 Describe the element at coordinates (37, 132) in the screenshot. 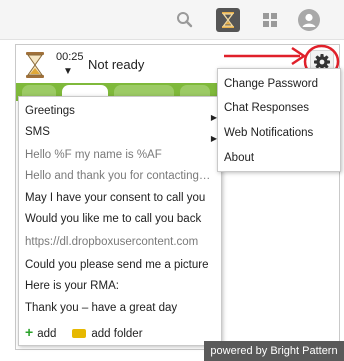

I see `response-label: SMS` at that location.